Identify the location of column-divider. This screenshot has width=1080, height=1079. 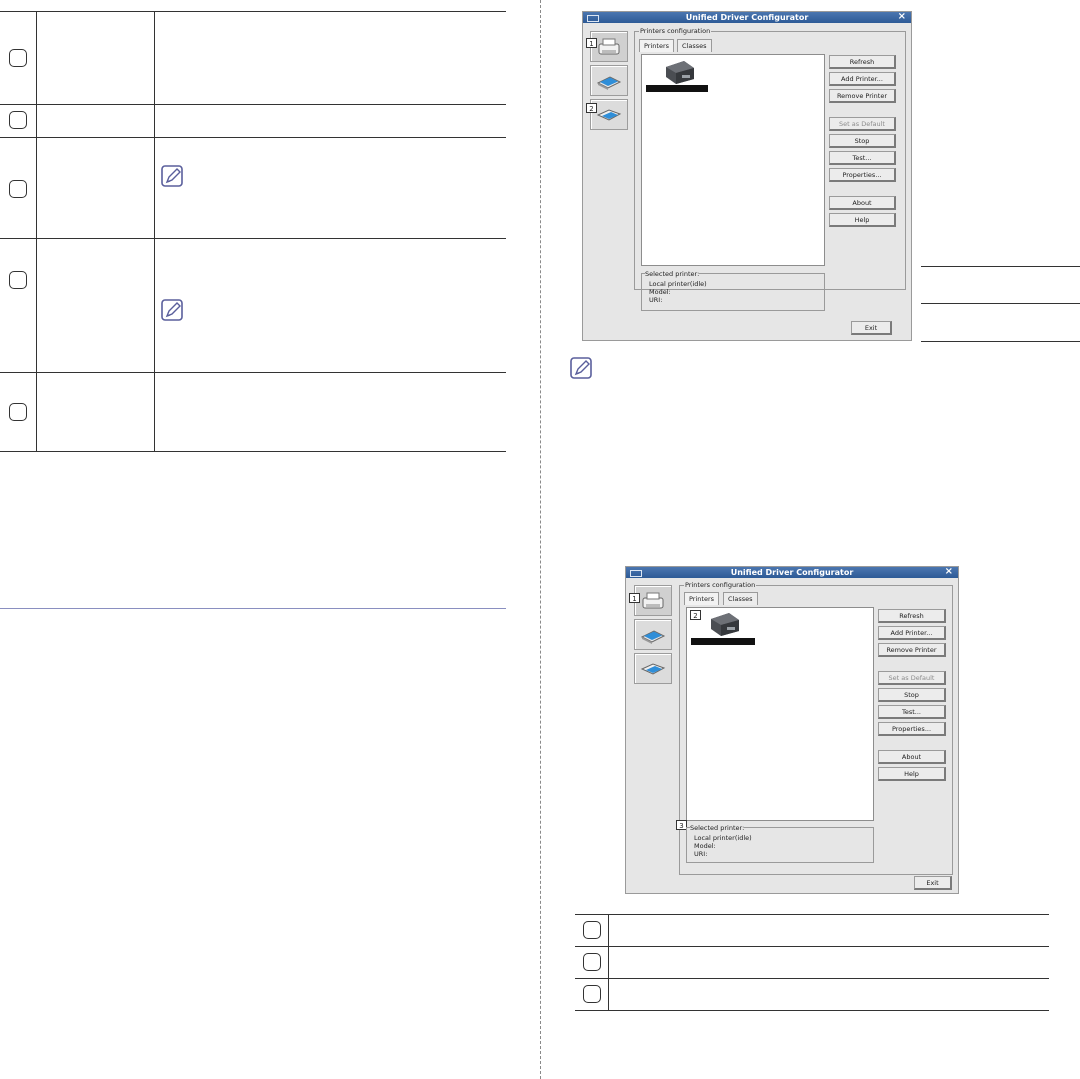
(540, 539).